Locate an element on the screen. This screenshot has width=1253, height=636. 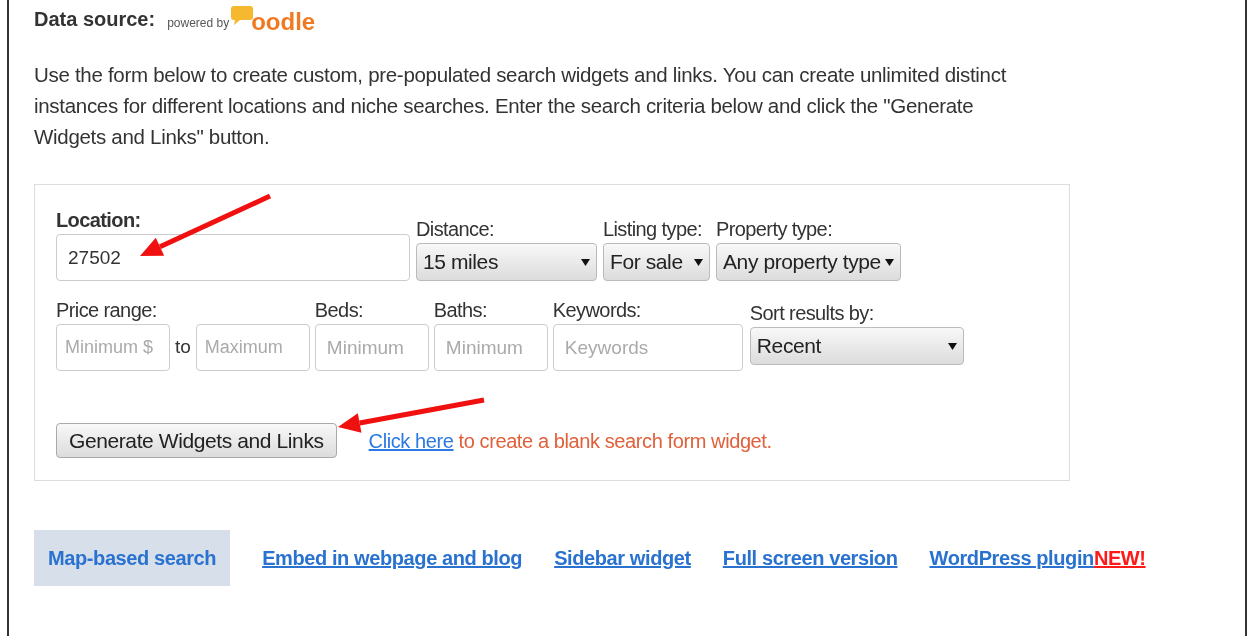
to-label: to is located at coordinates (183, 347).